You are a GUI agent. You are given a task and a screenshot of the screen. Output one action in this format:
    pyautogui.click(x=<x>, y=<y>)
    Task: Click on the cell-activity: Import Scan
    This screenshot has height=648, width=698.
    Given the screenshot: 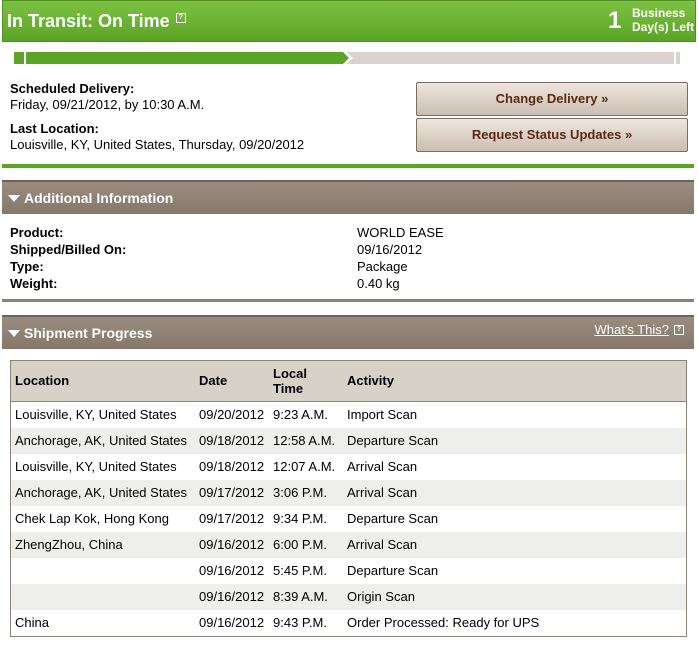 What is the action you would take?
    pyautogui.click(x=382, y=414)
    